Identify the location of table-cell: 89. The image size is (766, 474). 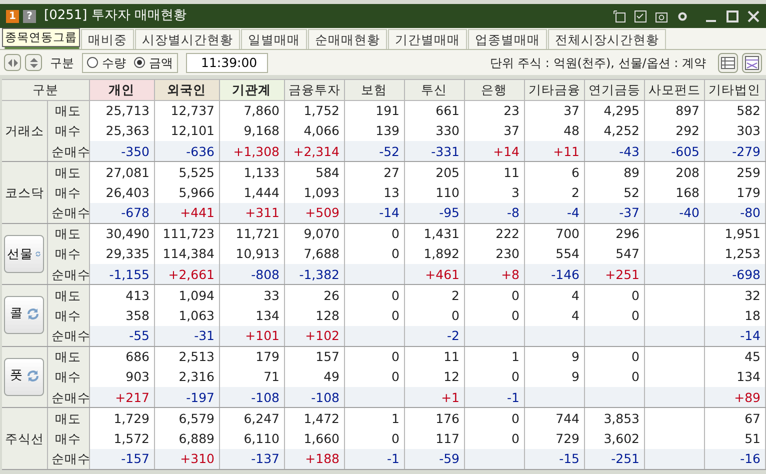
(614, 172).